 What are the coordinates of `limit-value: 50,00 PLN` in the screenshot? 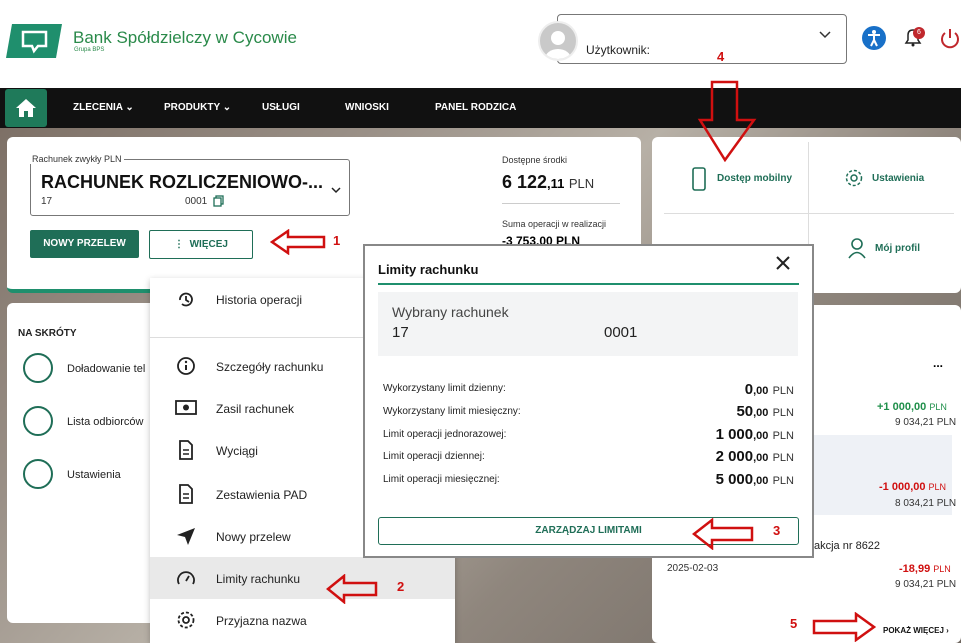 It's located at (765, 411).